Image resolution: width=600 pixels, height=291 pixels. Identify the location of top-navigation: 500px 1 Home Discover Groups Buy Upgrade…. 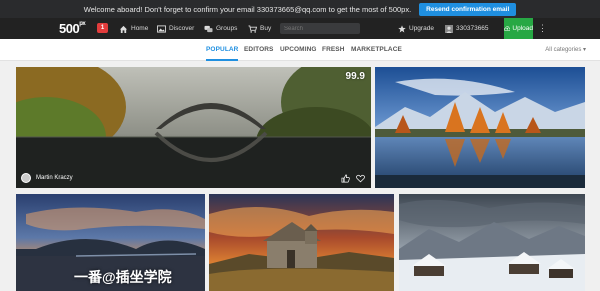
(300, 28).